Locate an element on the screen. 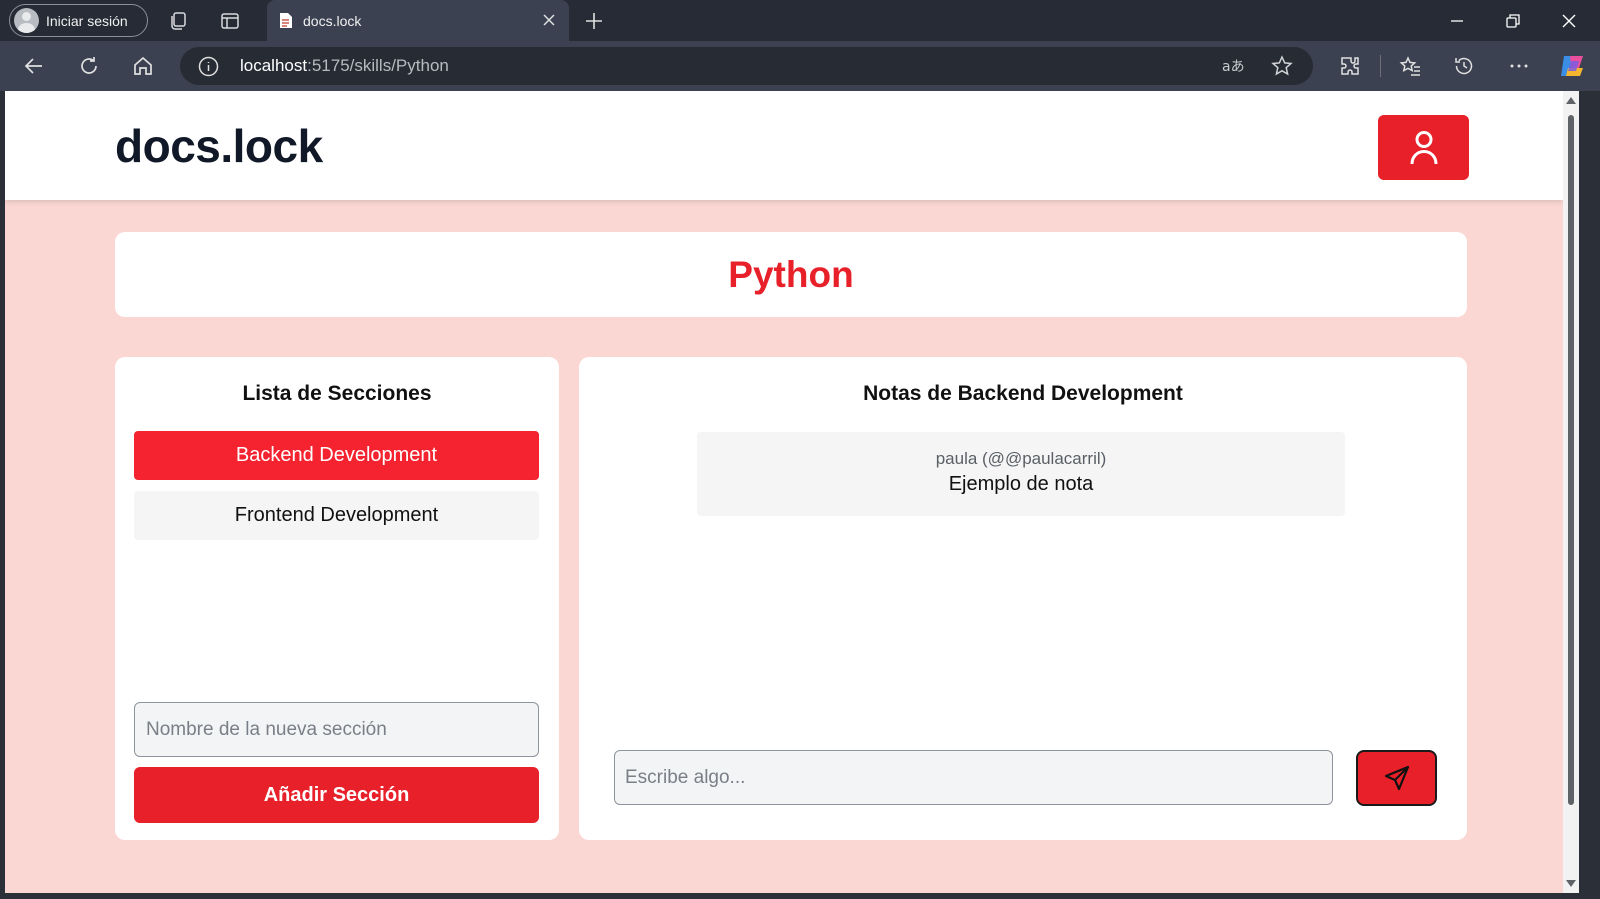 The width and height of the screenshot is (1600, 899). notes-heading: Notas de Backend Development is located at coordinates (1023, 393).